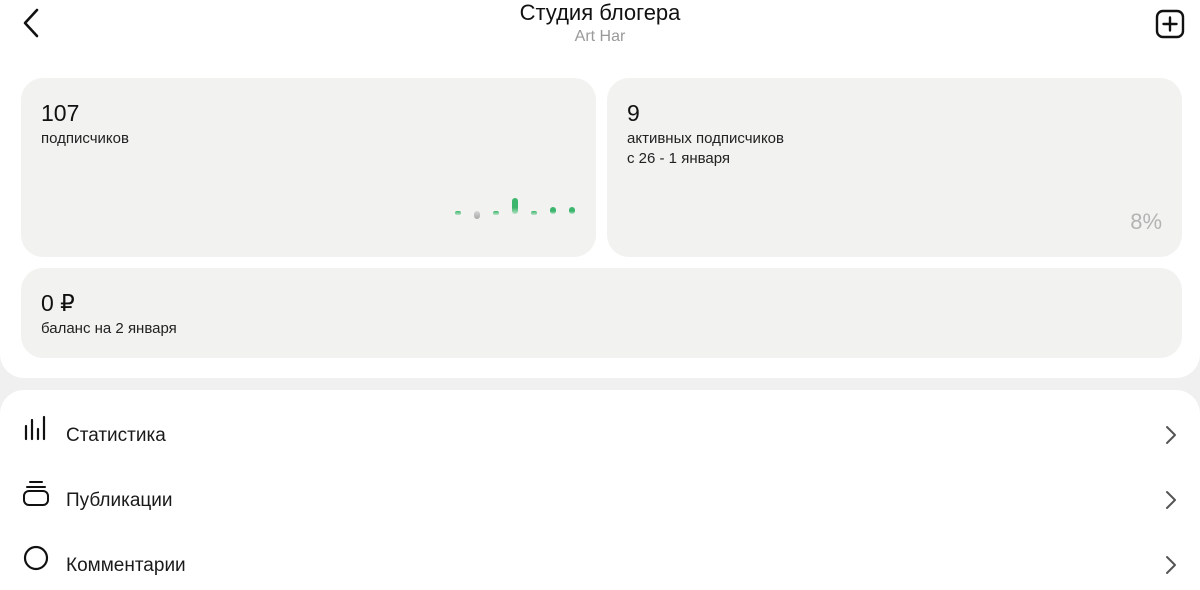 The image size is (1200, 590). What do you see at coordinates (308, 167) in the screenshot?
I see `subscribers-card: 107 подписчиков` at bounding box center [308, 167].